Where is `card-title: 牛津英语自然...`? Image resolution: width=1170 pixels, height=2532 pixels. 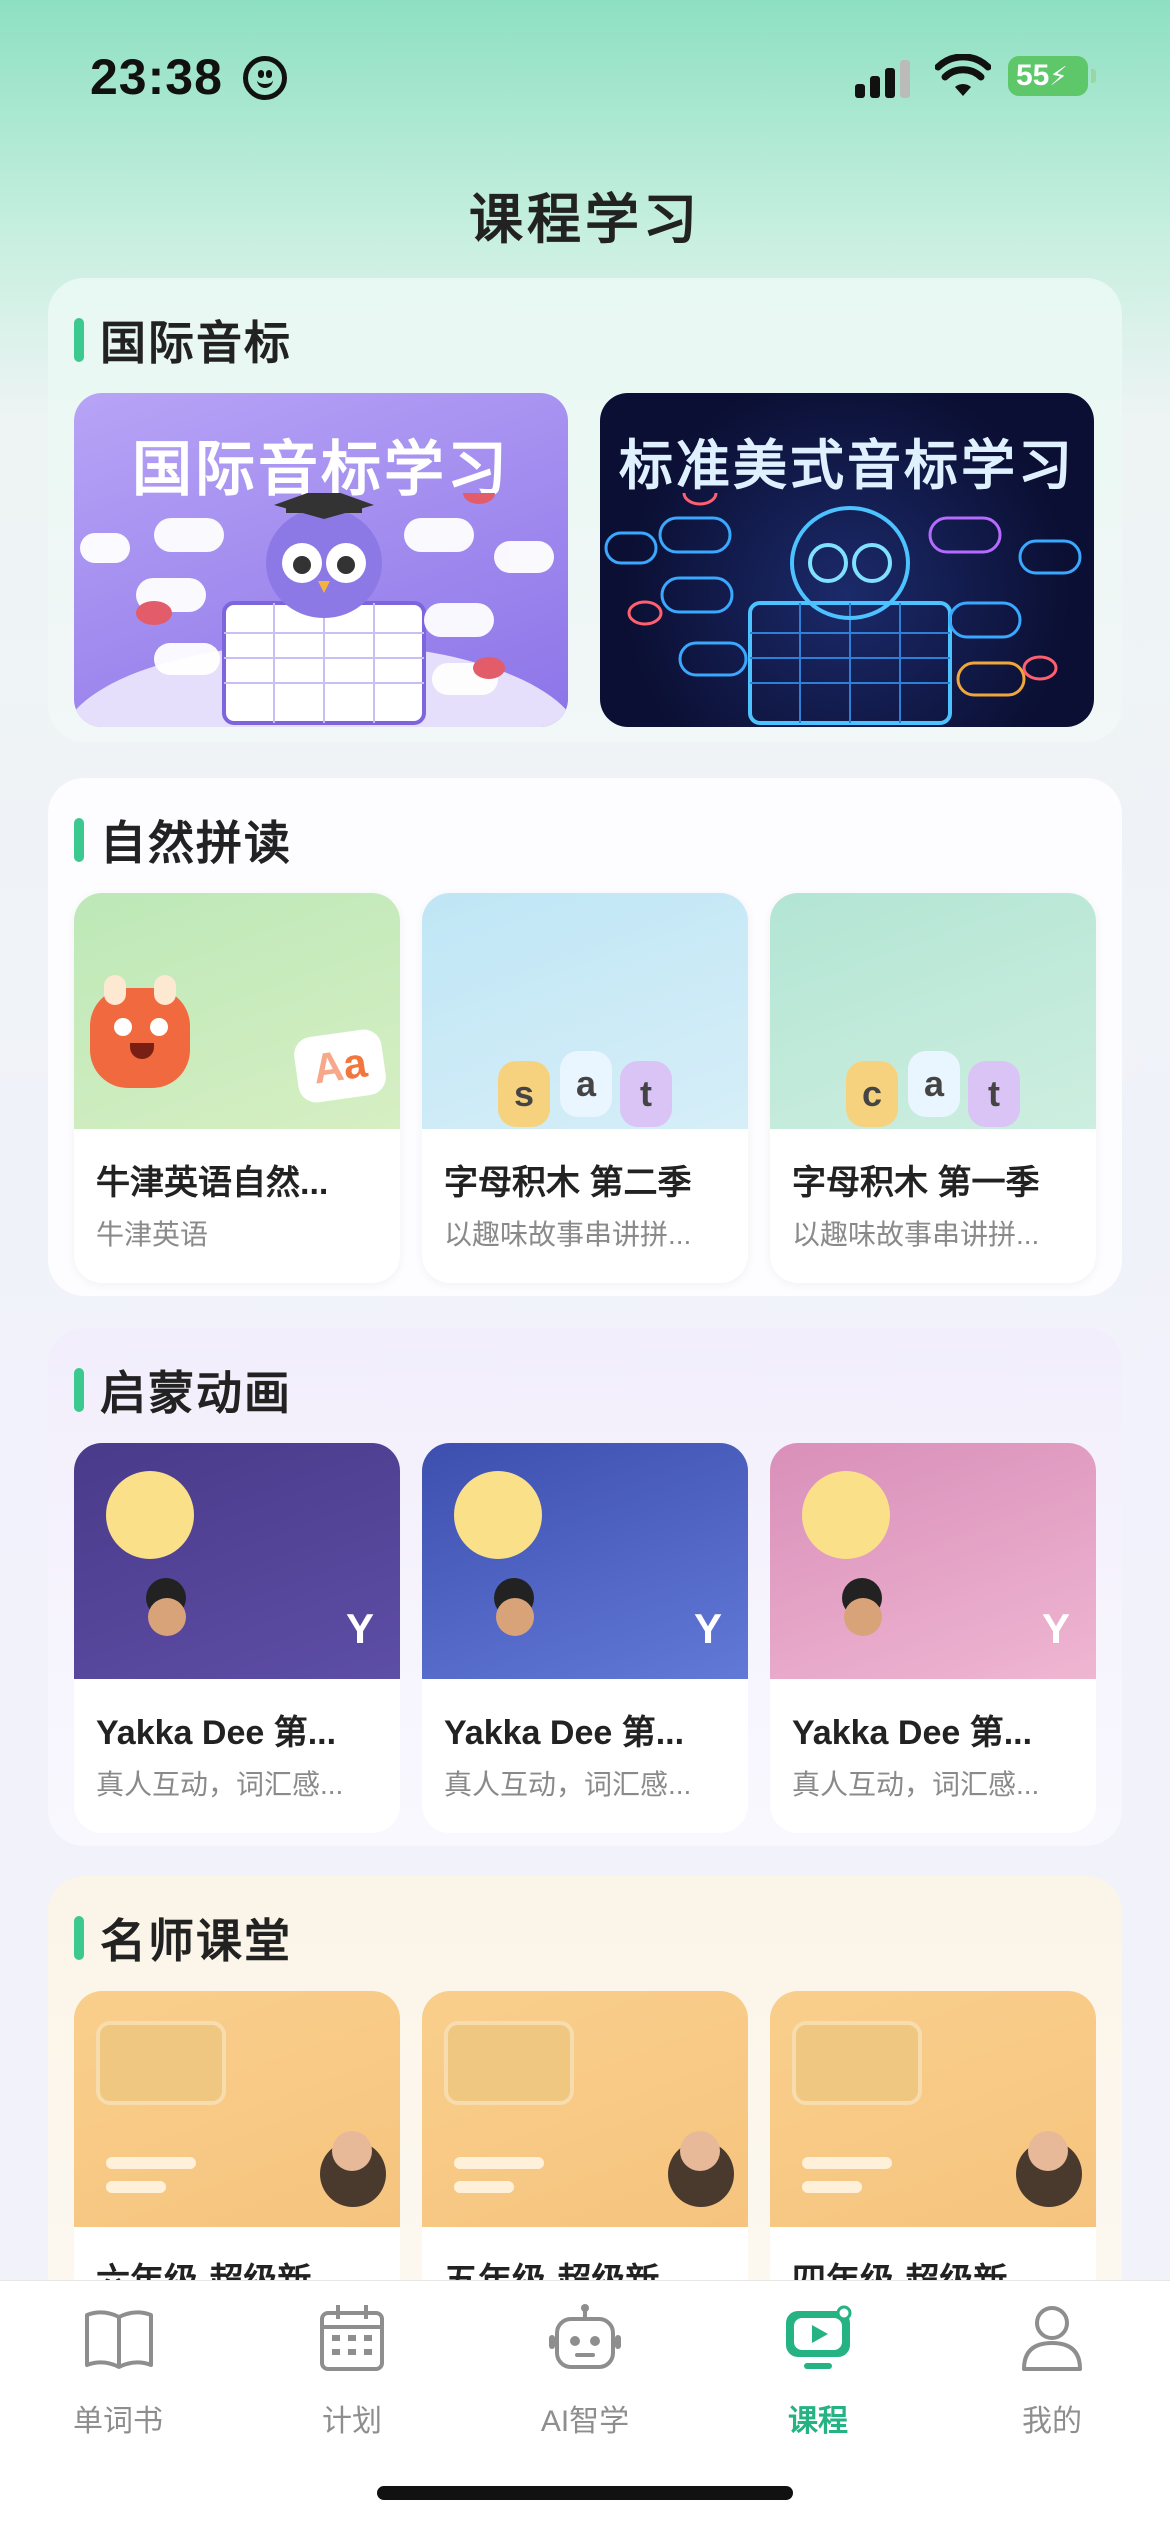
card-title: 牛津英语自然... is located at coordinates (212, 1183).